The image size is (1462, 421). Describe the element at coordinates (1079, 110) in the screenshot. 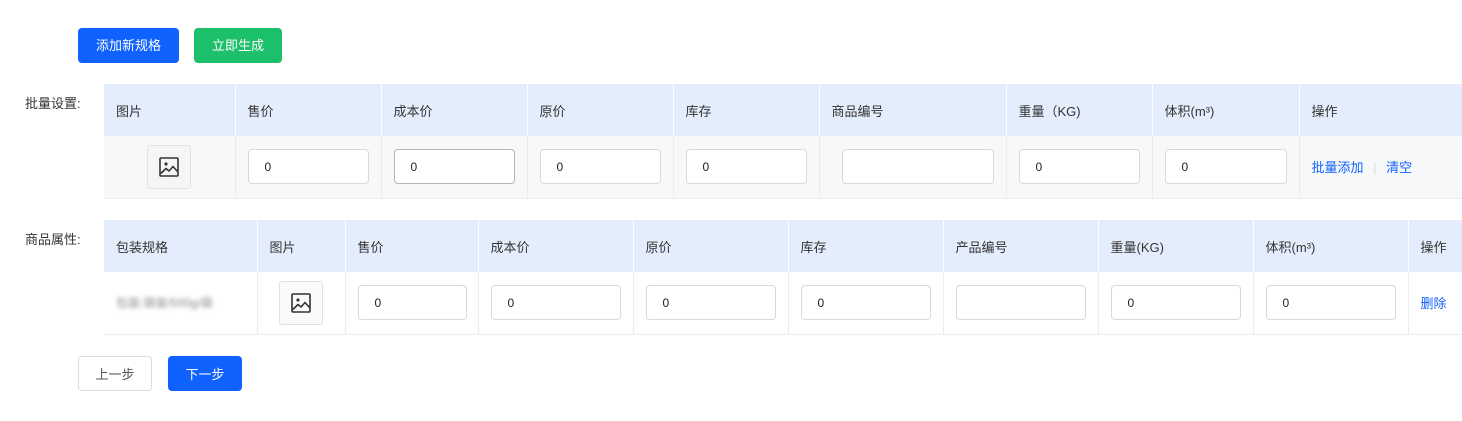

I see `batch-col-weight: 重量（KG)` at that location.